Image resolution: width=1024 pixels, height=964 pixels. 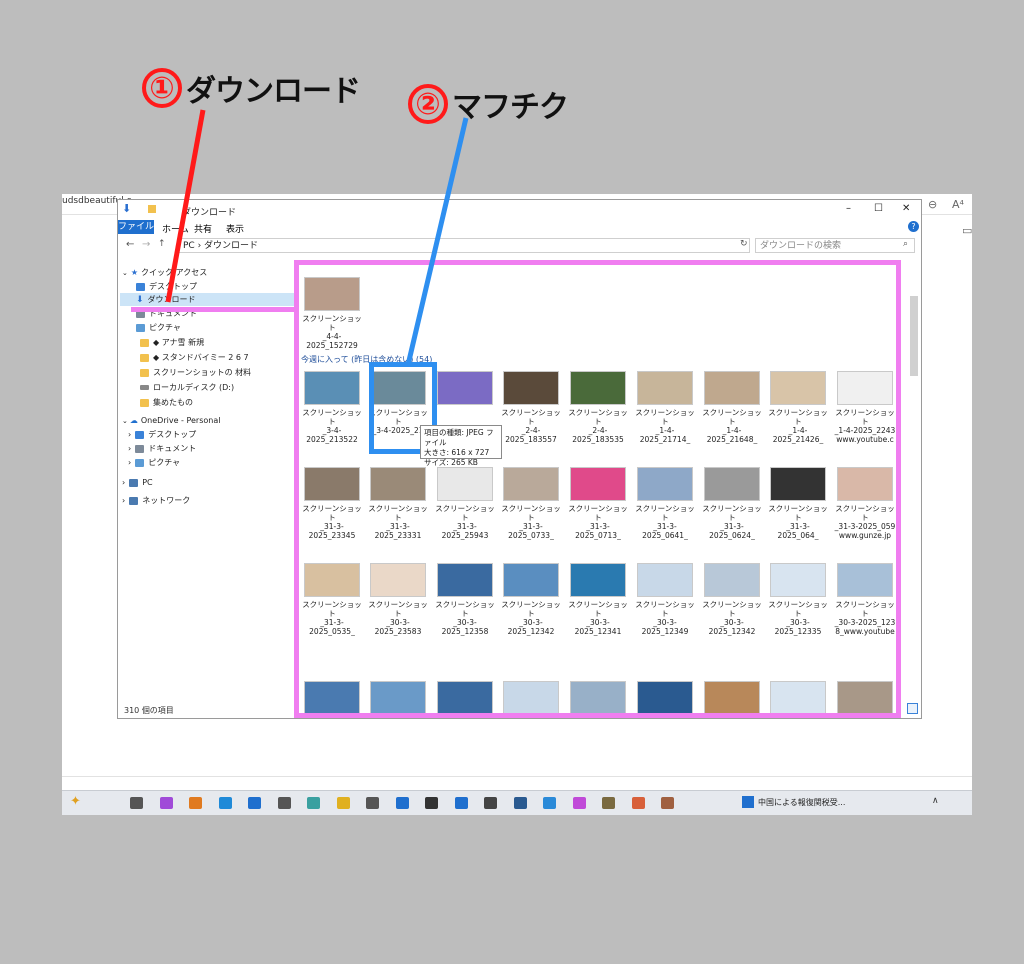 What do you see at coordinates (284, 803) in the screenshot?
I see `media-icon` at bounding box center [284, 803].